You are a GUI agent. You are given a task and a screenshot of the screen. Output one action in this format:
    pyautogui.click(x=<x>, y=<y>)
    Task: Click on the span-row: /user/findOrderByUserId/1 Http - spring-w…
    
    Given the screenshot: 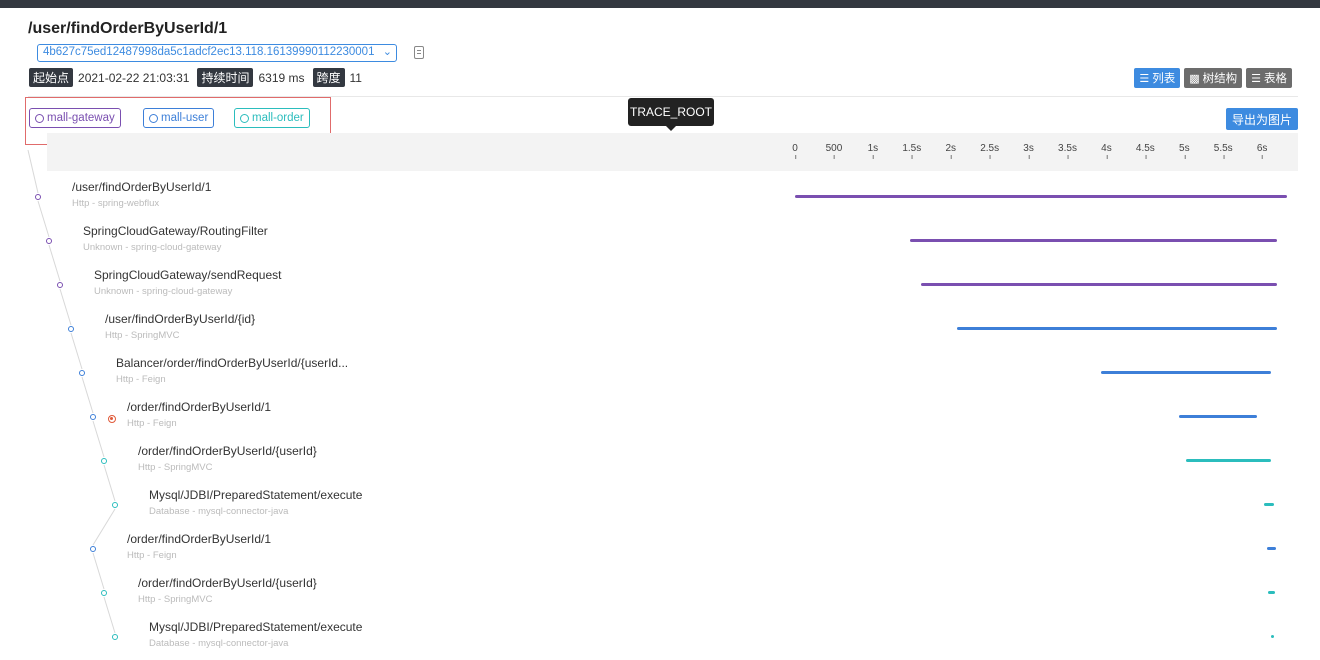 What is the action you would take?
    pyautogui.click(x=141, y=195)
    